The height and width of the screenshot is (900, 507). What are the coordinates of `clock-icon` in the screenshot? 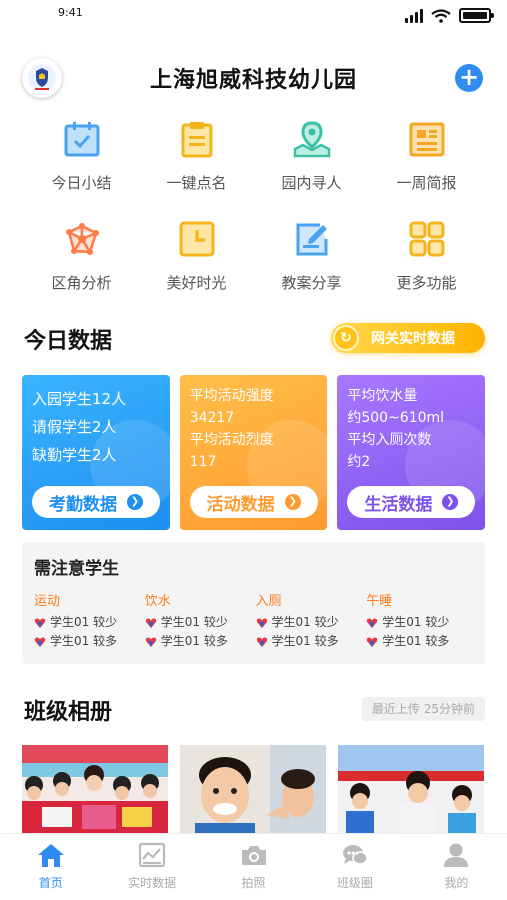 It's located at (197, 239).